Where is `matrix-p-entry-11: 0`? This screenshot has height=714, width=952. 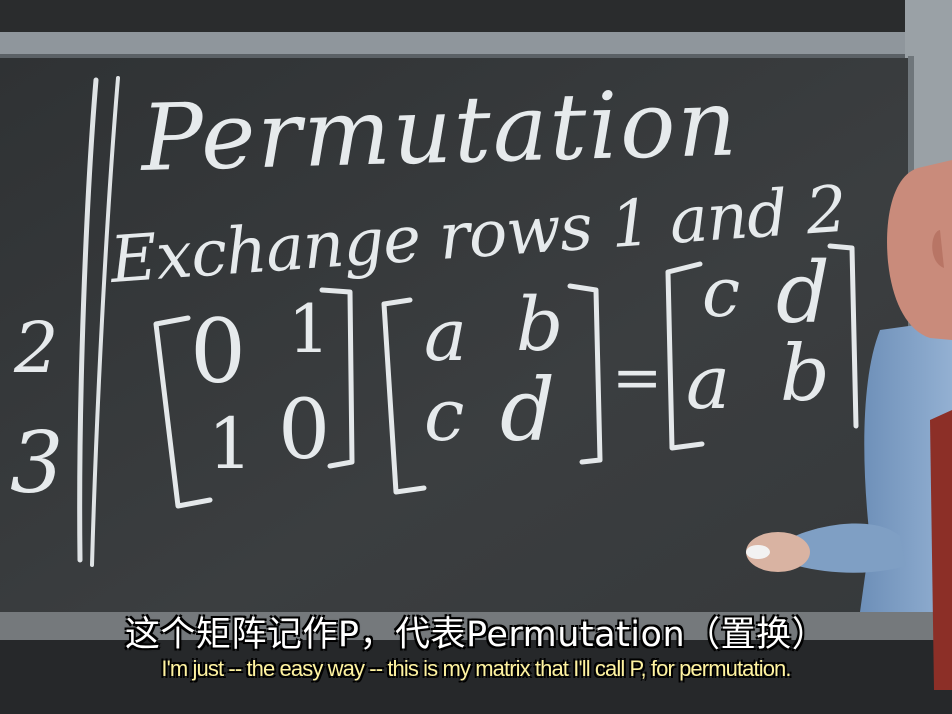
matrix-p-entry-11: 0 is located at coordinates (218, 351).